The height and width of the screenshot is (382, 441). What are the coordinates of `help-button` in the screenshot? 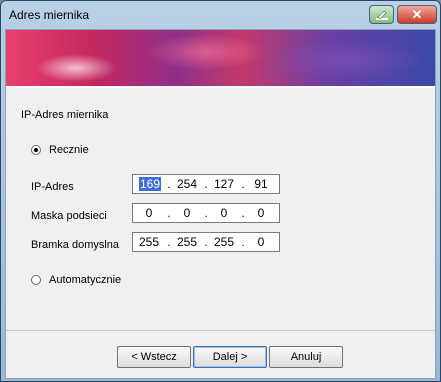 It's located at (381, 14).